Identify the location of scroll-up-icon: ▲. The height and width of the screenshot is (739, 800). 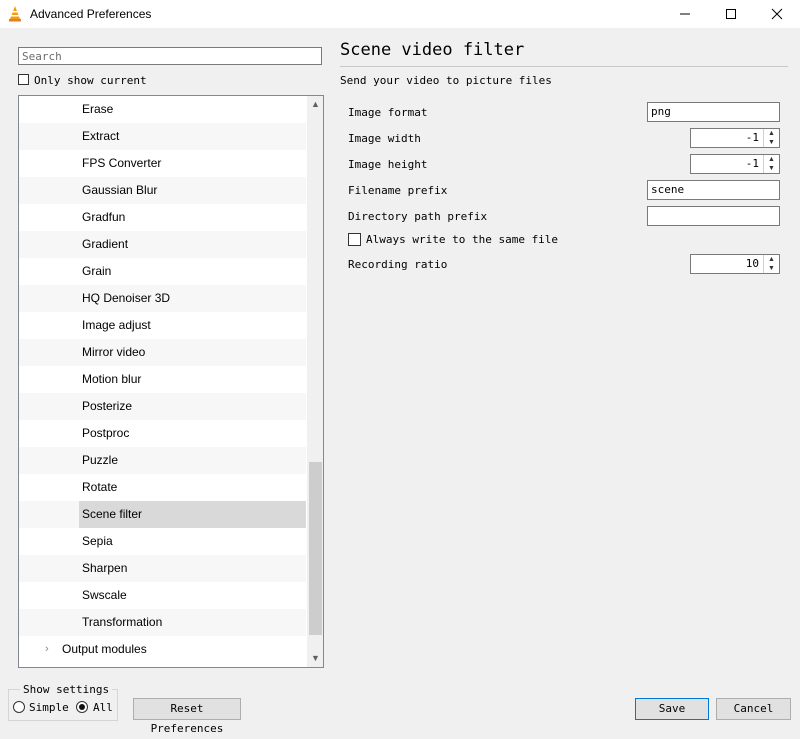
(315, 104).